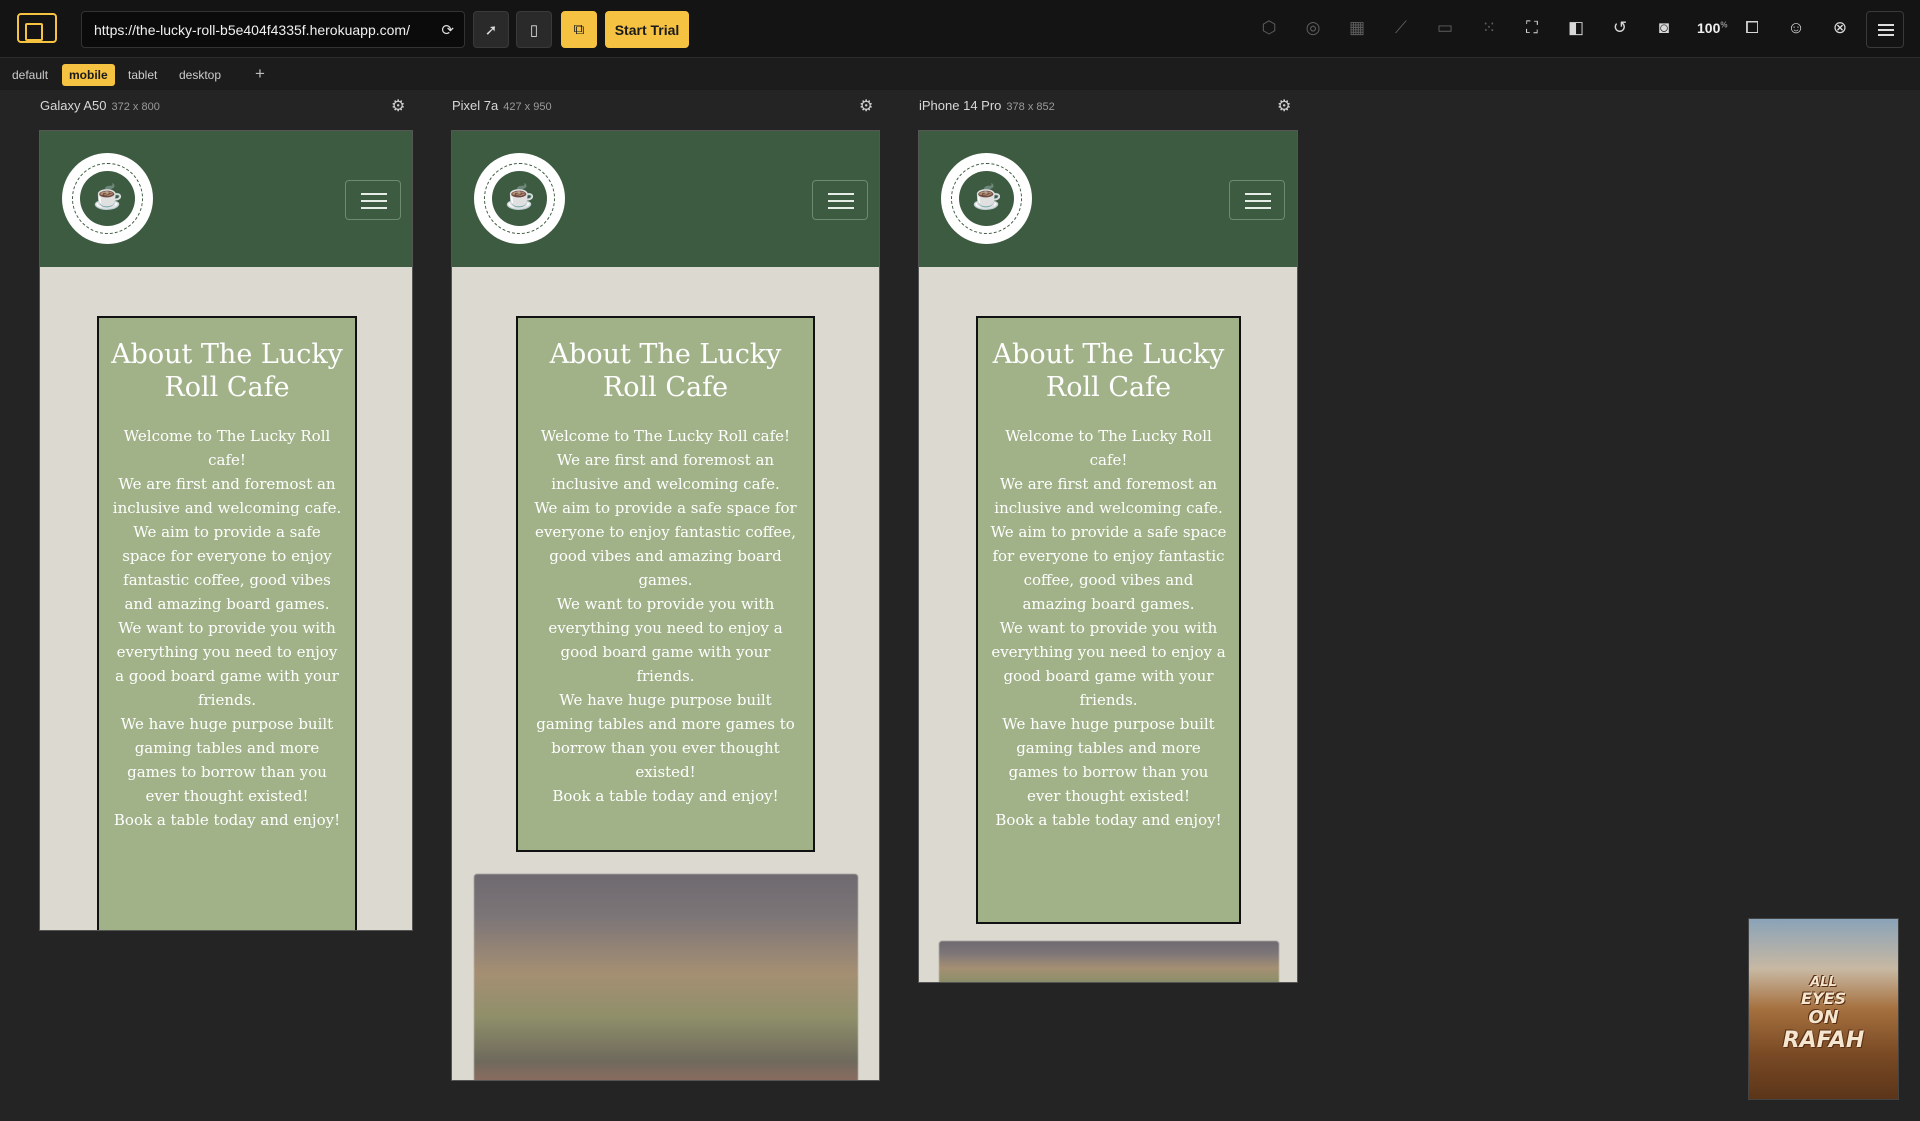  Describe the element at coordinates (88, 75) in the screenshot. I see `preset-mobile: mobile` at that location.